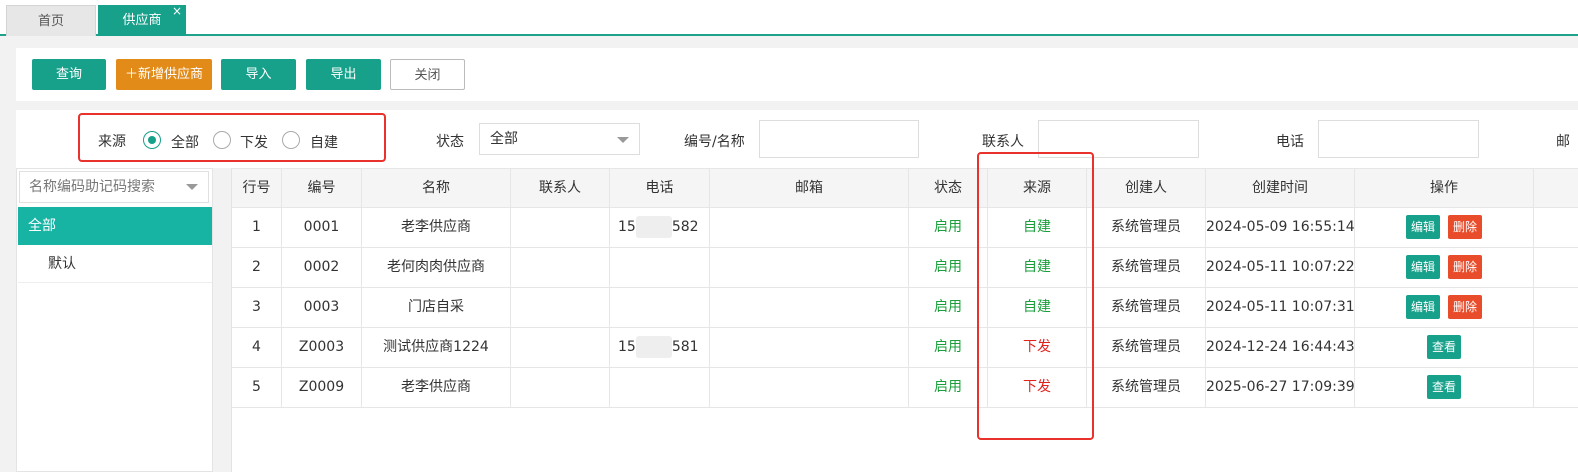  I want to click on tab-supplier: 供应商 ×, so click(142, 20).